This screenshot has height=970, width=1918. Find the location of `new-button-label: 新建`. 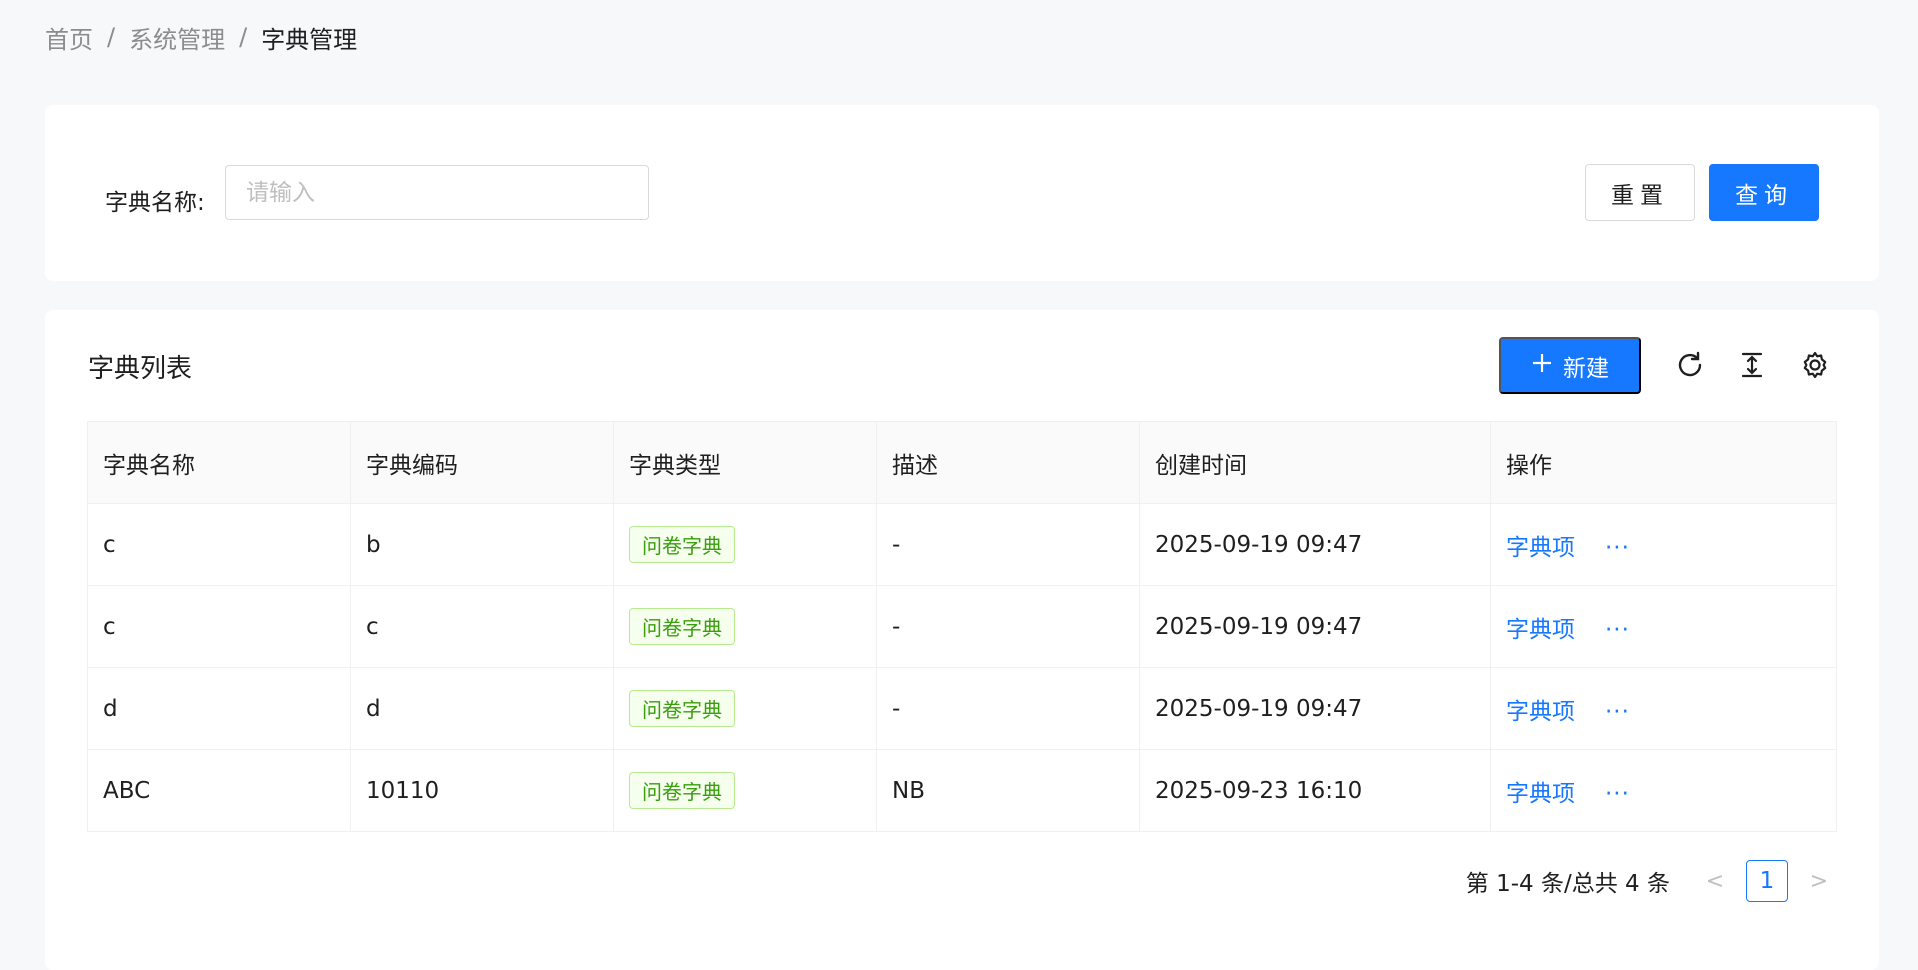

new-button-label: 新建 is located at coordinates (1586, 367).